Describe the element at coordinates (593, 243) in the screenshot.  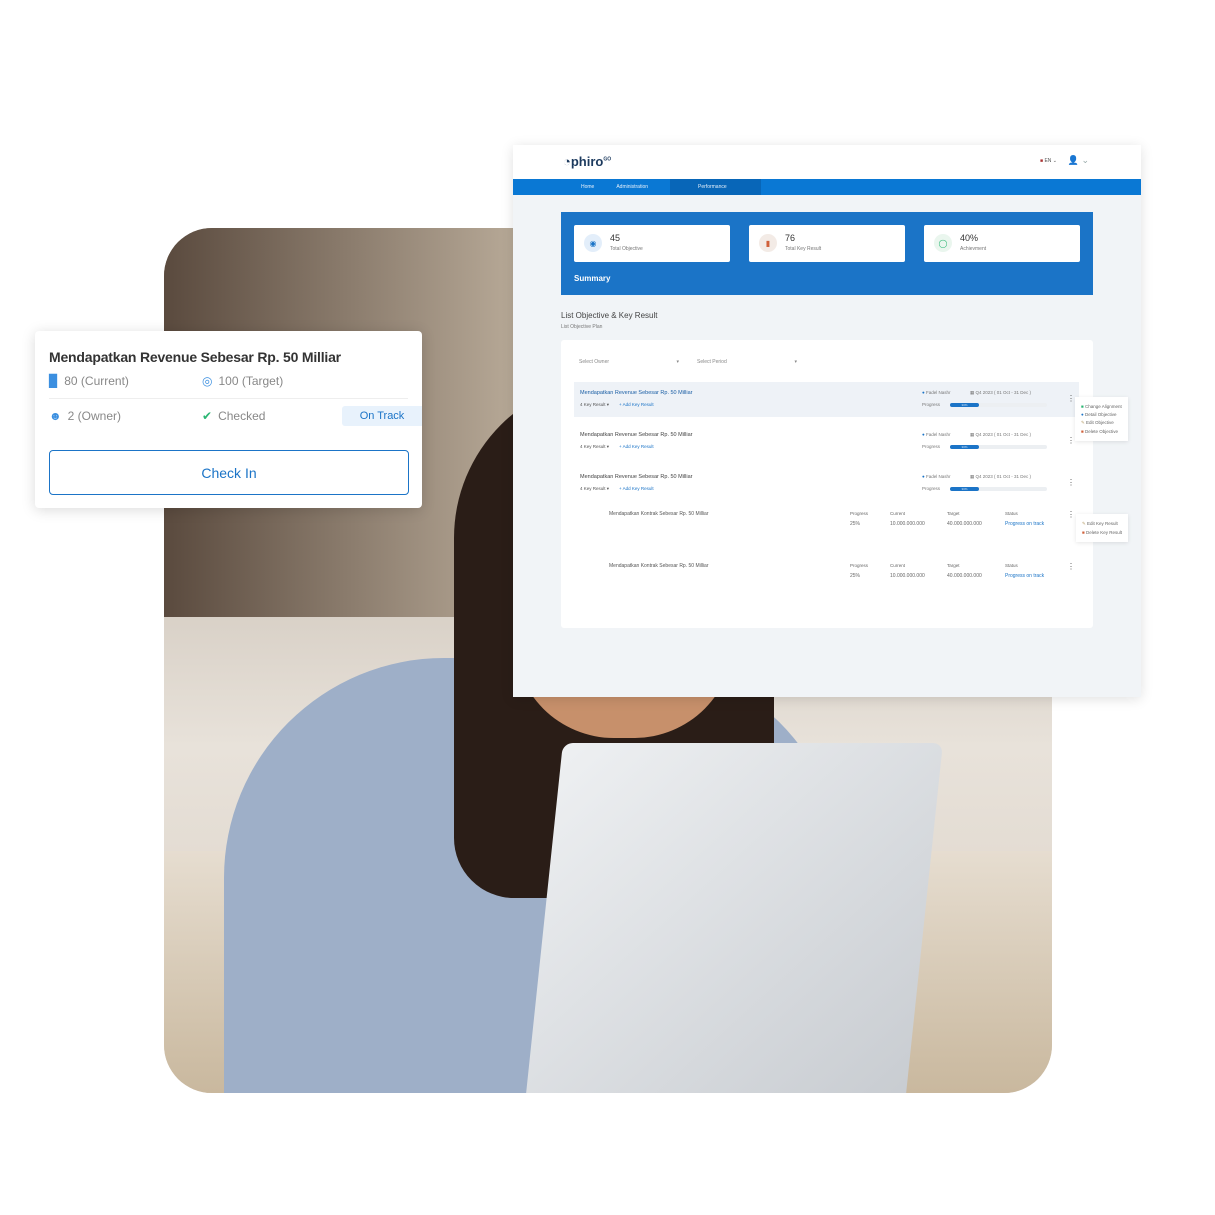
I see `target-icon: ◉` at that location.